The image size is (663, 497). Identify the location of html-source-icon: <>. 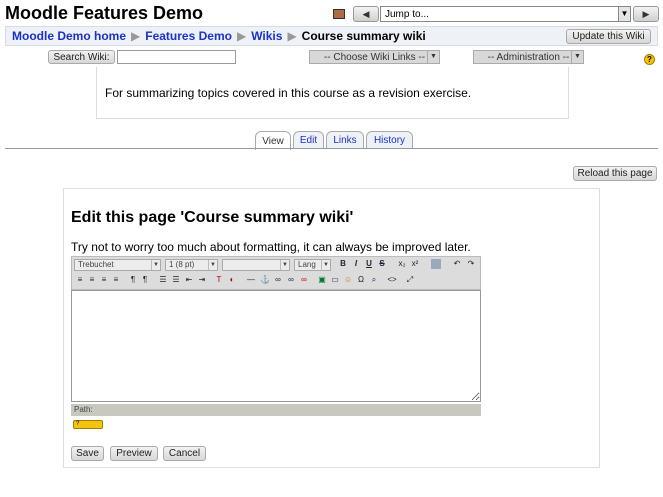
(392, 280).